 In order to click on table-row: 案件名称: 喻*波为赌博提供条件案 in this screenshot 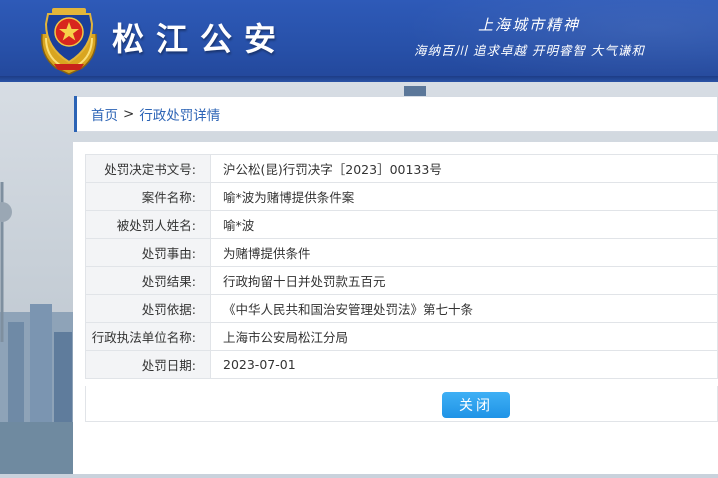, I will do `click(401, 196)`.